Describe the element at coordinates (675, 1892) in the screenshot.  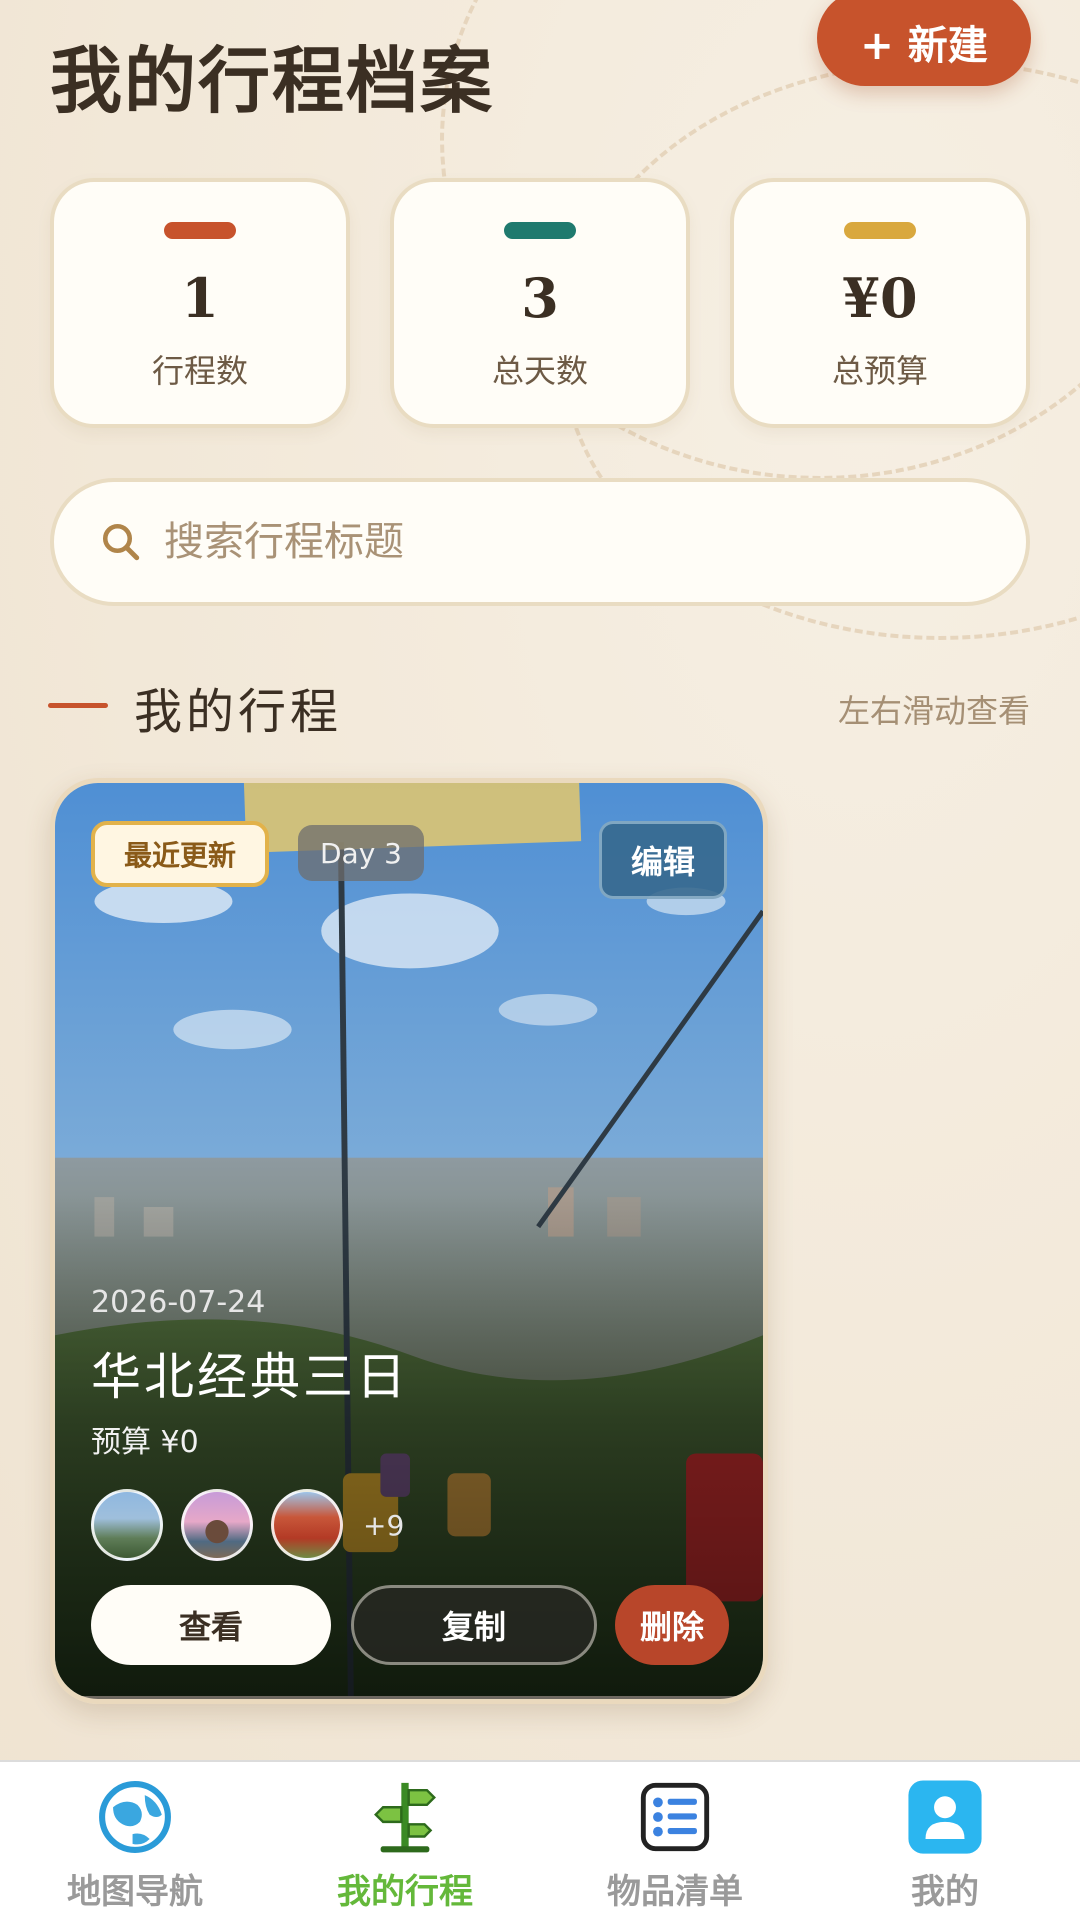
I see `nav-label: 物品清单` at that location.